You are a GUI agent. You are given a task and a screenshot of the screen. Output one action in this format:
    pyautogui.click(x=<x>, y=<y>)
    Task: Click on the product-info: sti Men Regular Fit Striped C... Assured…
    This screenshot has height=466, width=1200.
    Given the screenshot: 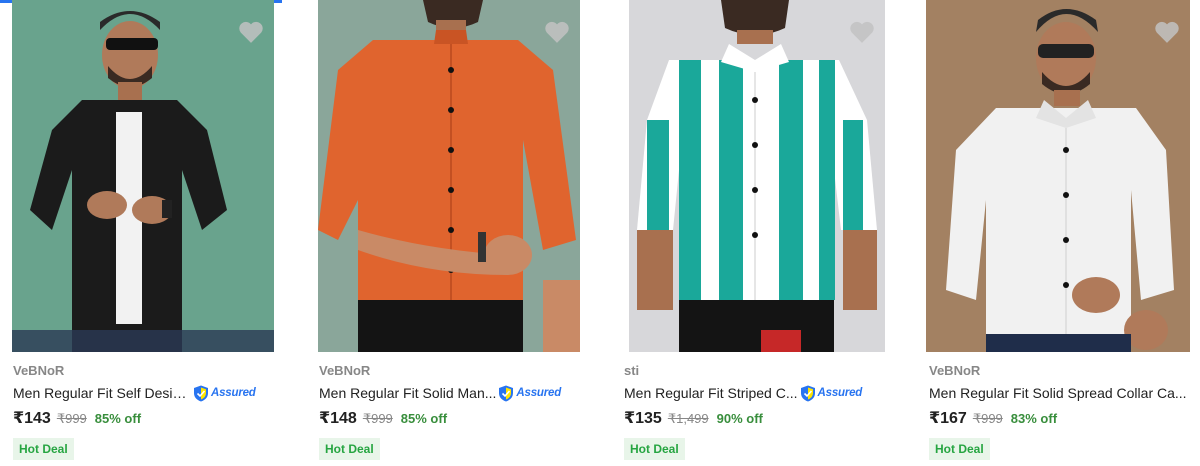 What is the action you would take?
    pyautogui.click(x=762, y=411)
    